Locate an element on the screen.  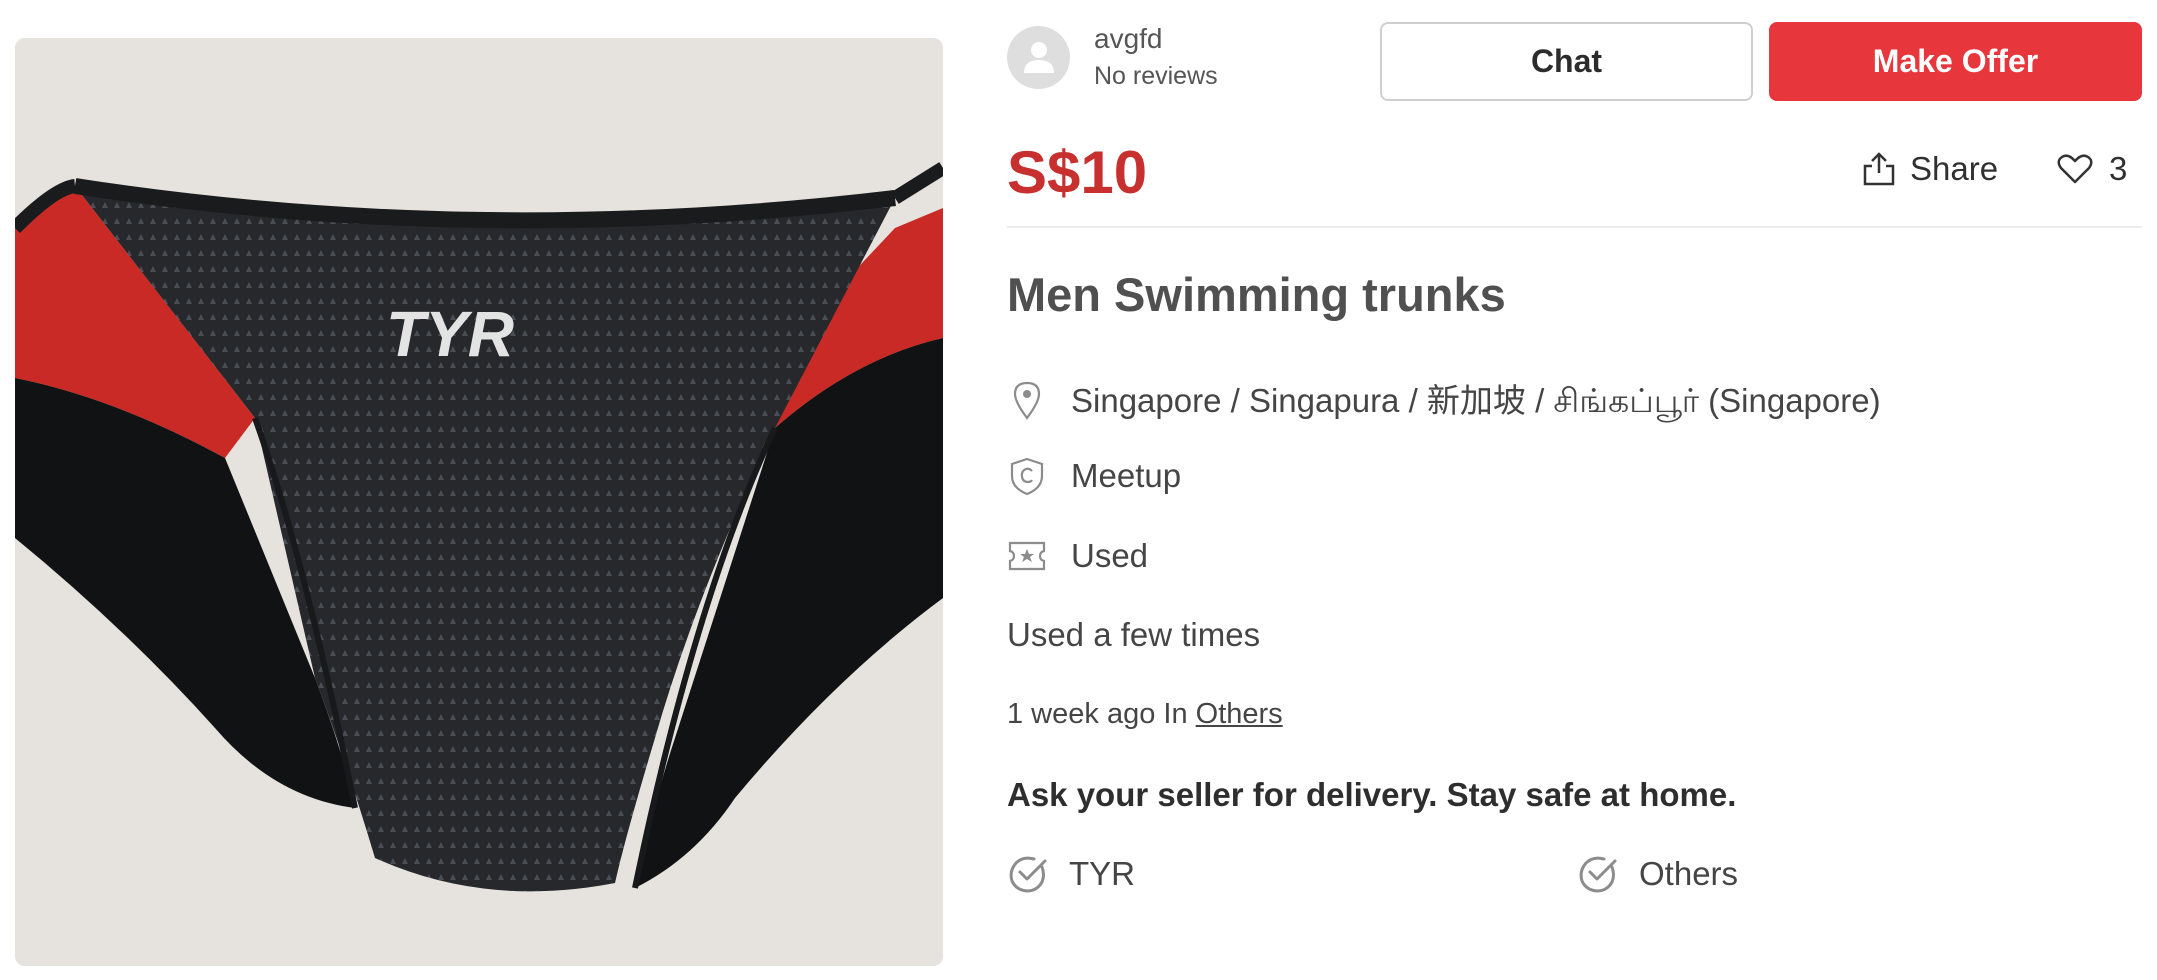
listing-description: Used a few times is located at coordinates (1134, 634).